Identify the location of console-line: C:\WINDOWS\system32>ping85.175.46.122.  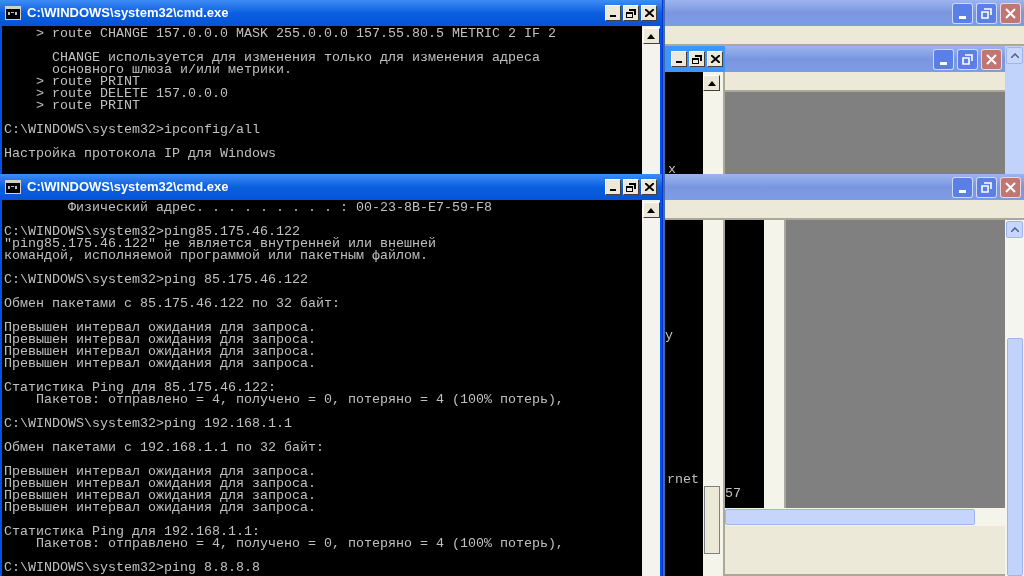
(152, 232).